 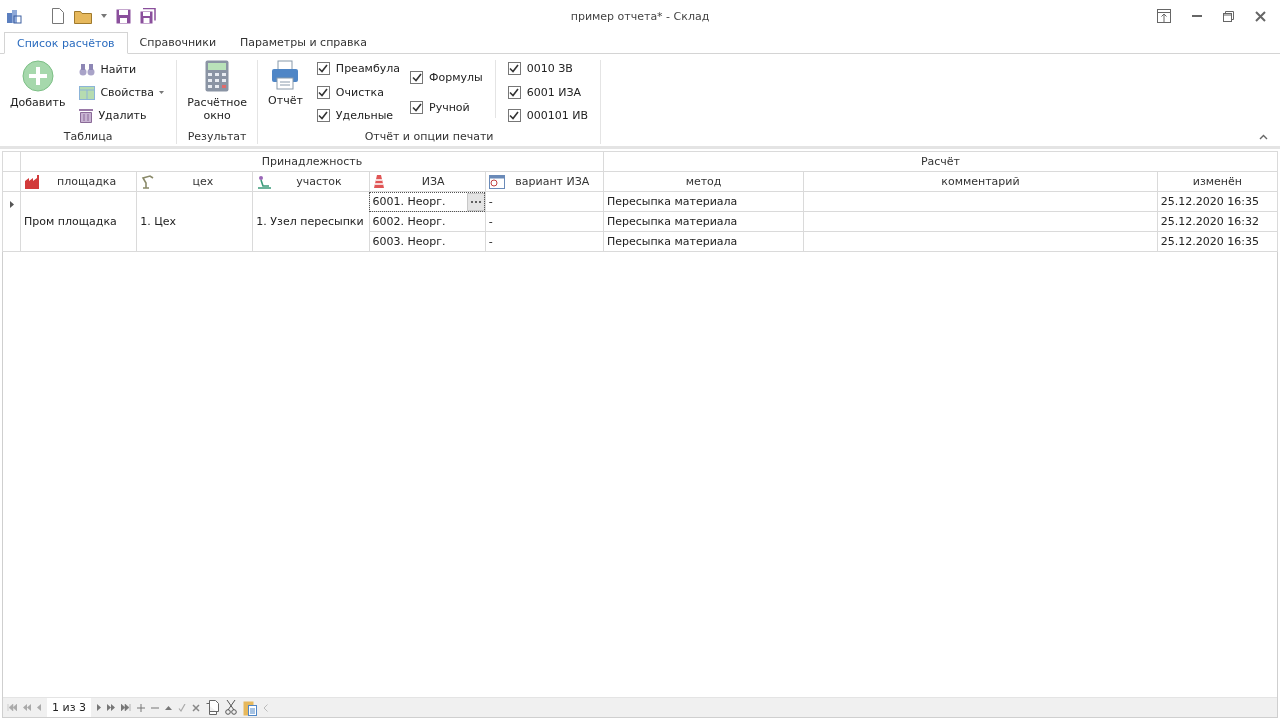 I want to click on folder-icon, so click(x=83, y=16).